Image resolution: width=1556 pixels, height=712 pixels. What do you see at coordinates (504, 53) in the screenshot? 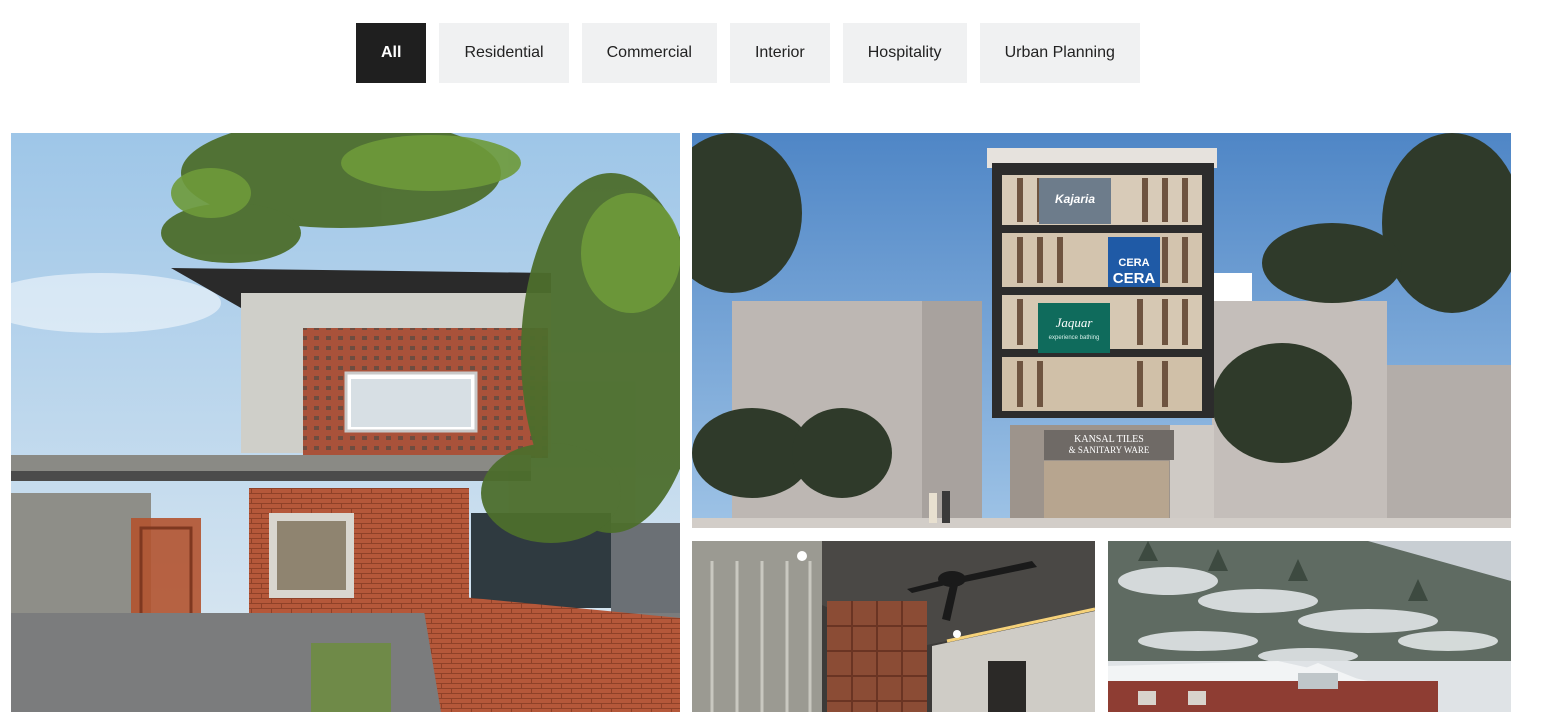
I see `filter-residential-button: Residential` at bounding box center [504, 53].